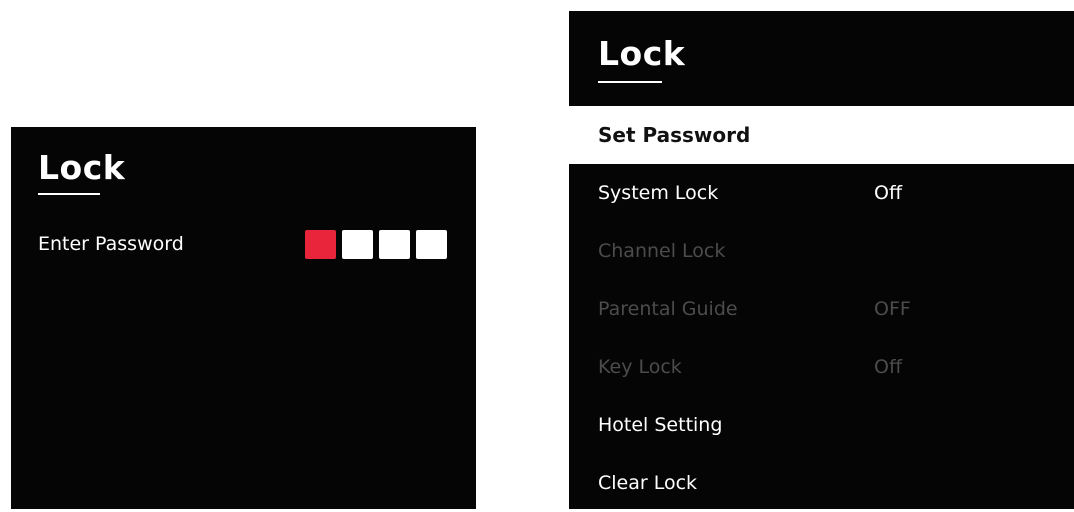  What do you see at coordinates (660, 425) in the screenshot?
I see `menu-item-label: Hotel Setting` at bounding box center [660, 425].